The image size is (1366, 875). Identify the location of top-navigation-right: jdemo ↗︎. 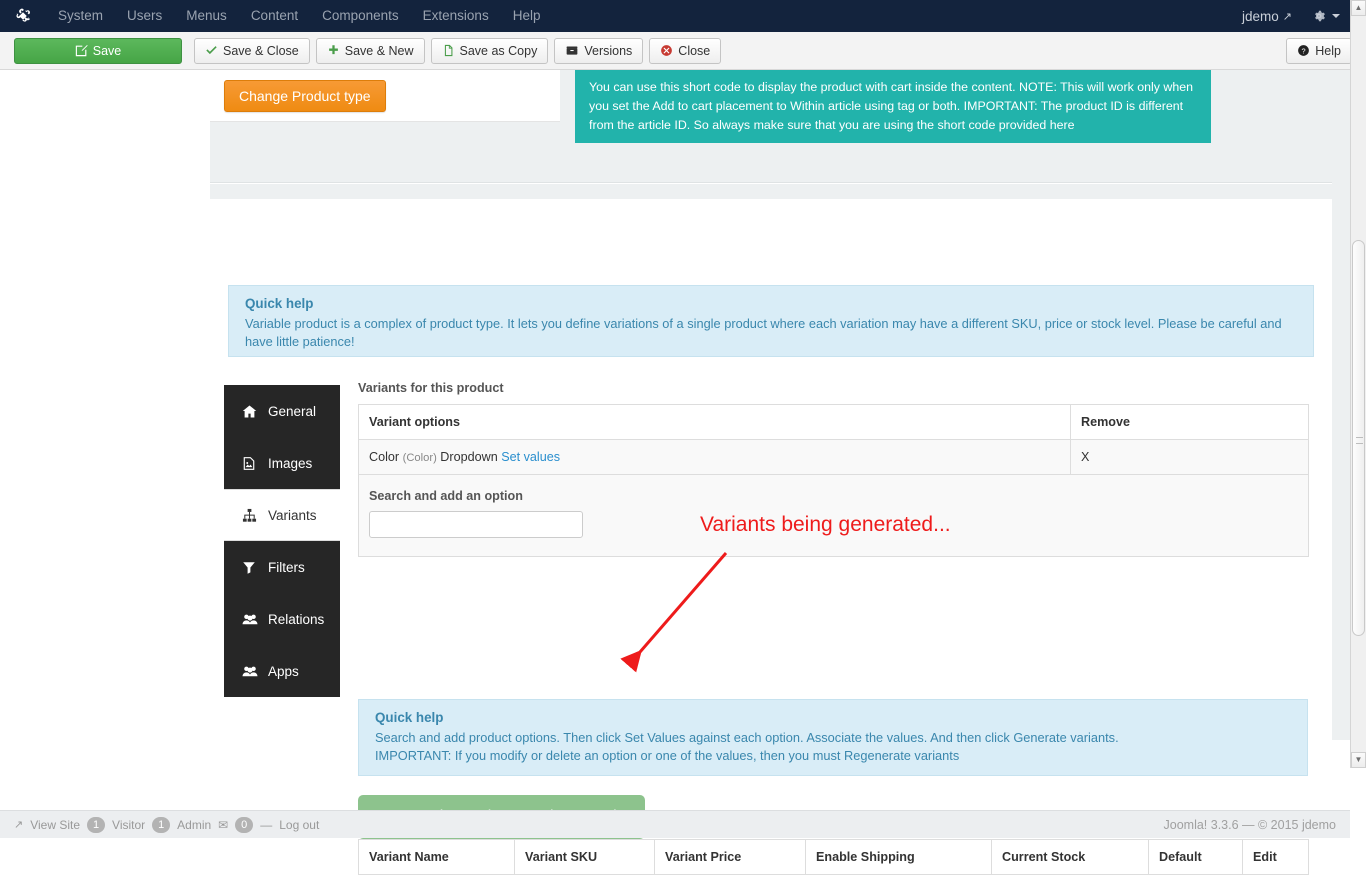
(1304, 16).